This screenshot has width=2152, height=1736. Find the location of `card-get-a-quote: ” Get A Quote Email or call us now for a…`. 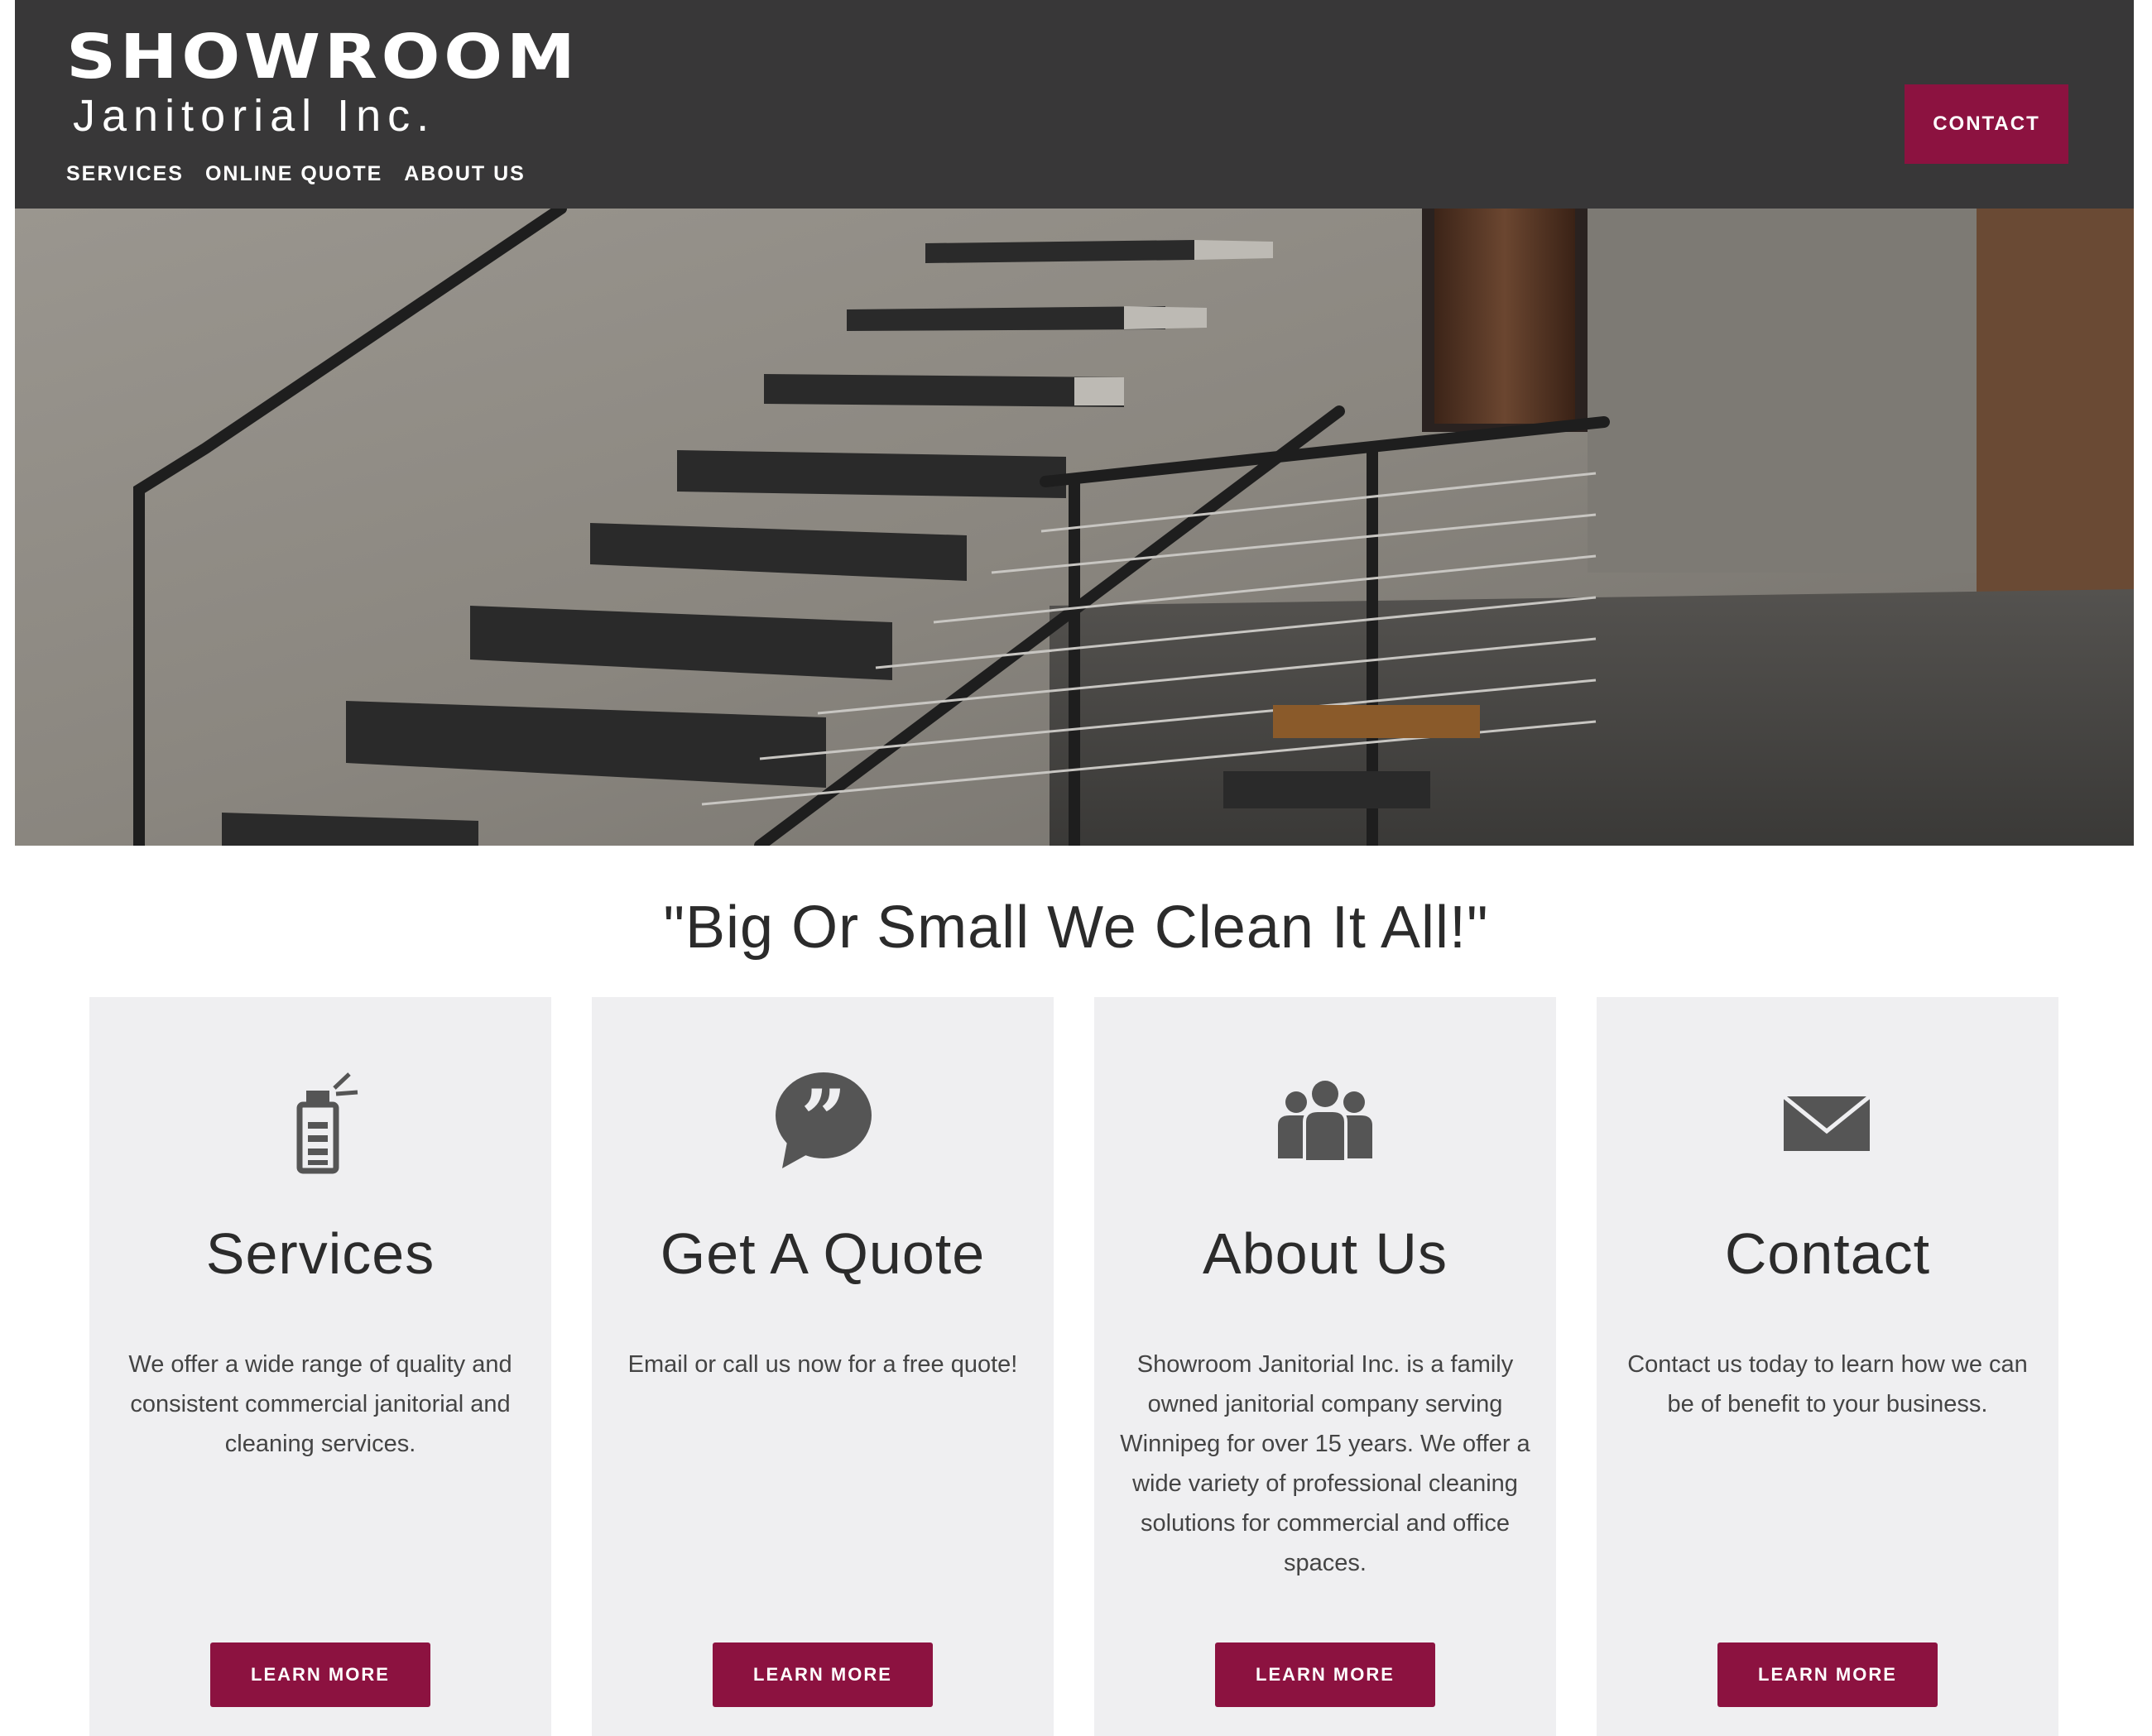

card-get-a-quote: ” Get A Quote Email or call us now for a… is located at coordinates (823, 1366).